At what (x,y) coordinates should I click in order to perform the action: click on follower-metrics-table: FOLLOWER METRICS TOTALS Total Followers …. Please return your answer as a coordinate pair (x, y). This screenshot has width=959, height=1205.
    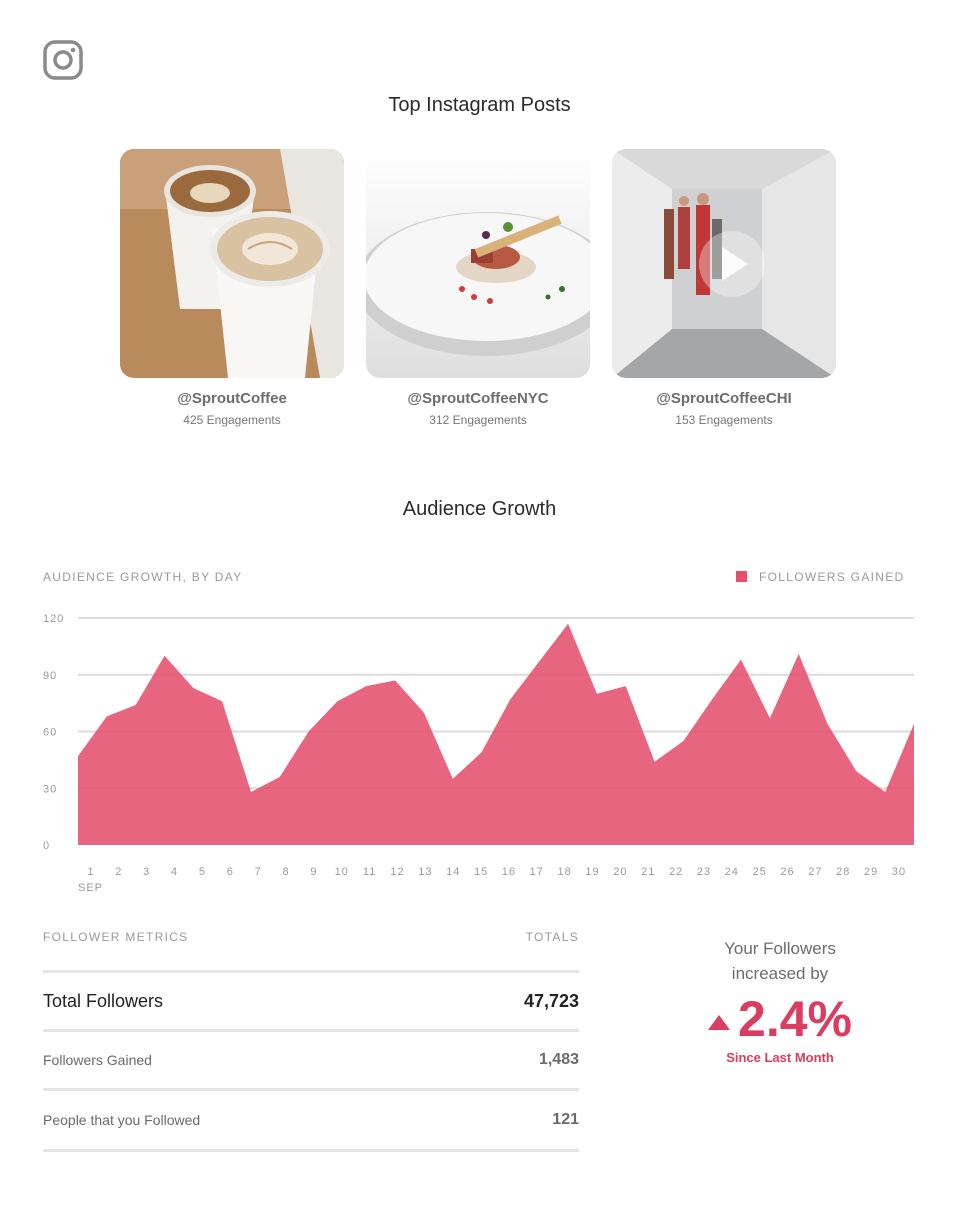
    Looking at the image, I should click on (311, 1041).